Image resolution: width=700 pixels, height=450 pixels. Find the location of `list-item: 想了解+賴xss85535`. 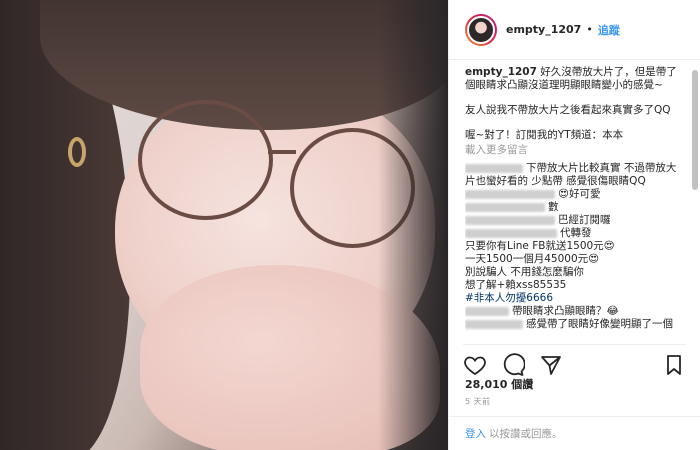

list-item: 想了解+賴xss85535 is located at coordinates (516, 285).